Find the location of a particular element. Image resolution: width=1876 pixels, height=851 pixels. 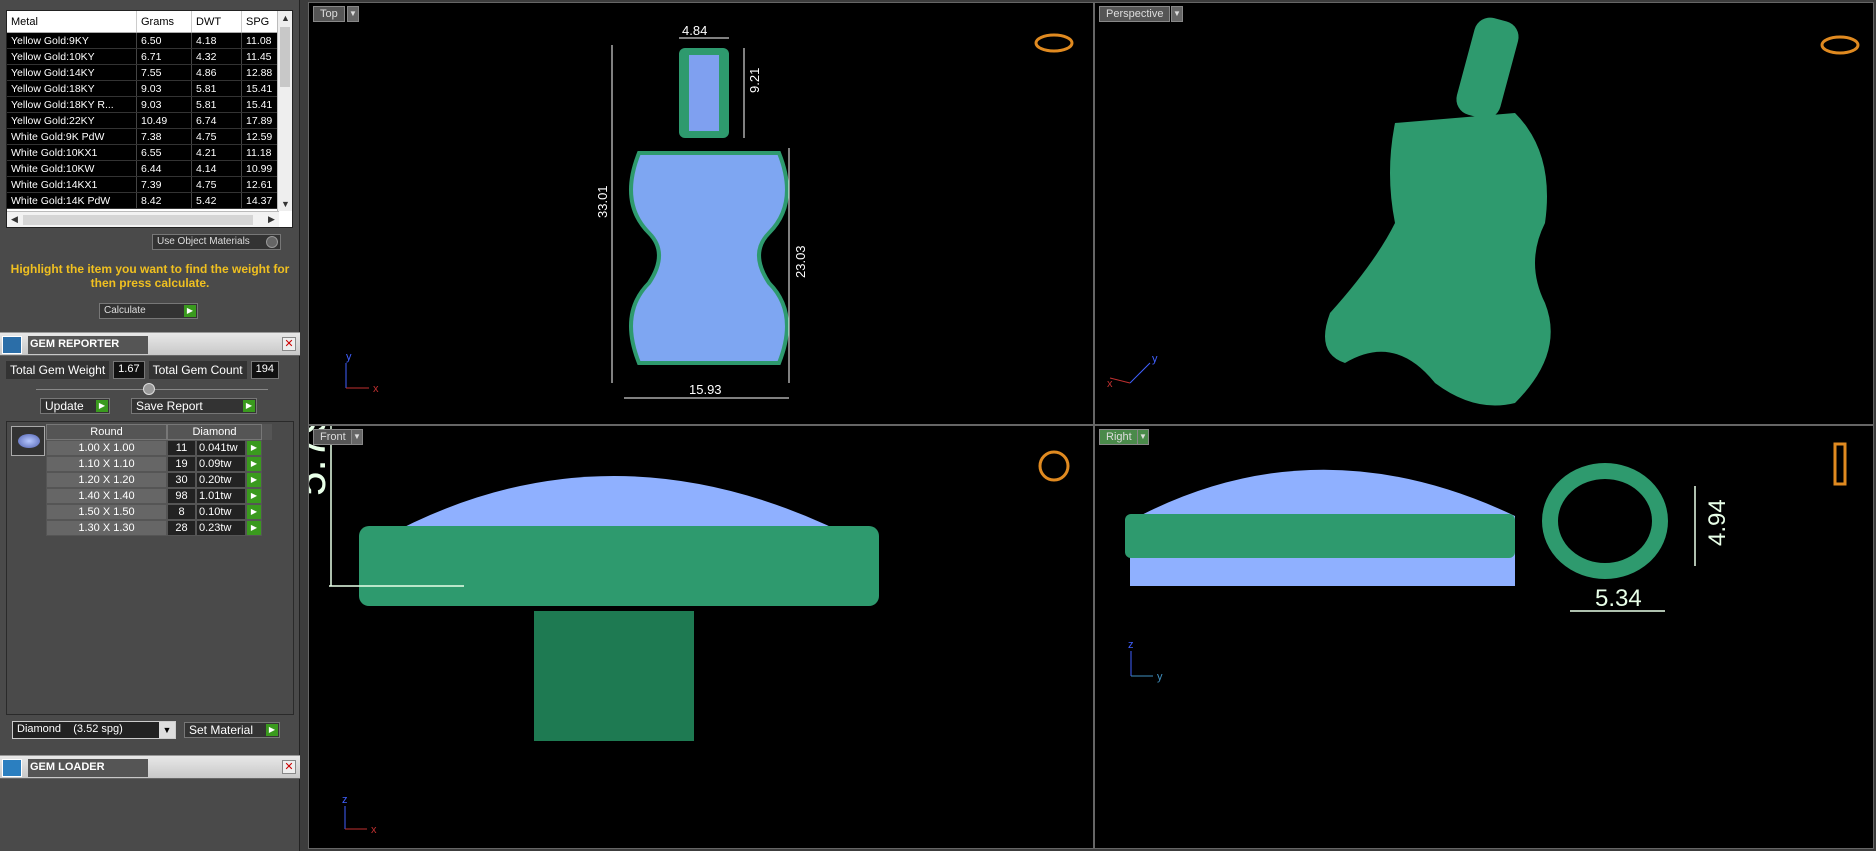

metal-table-hscrollbar: ◀ ▶ is located at coordinates (143, 219).